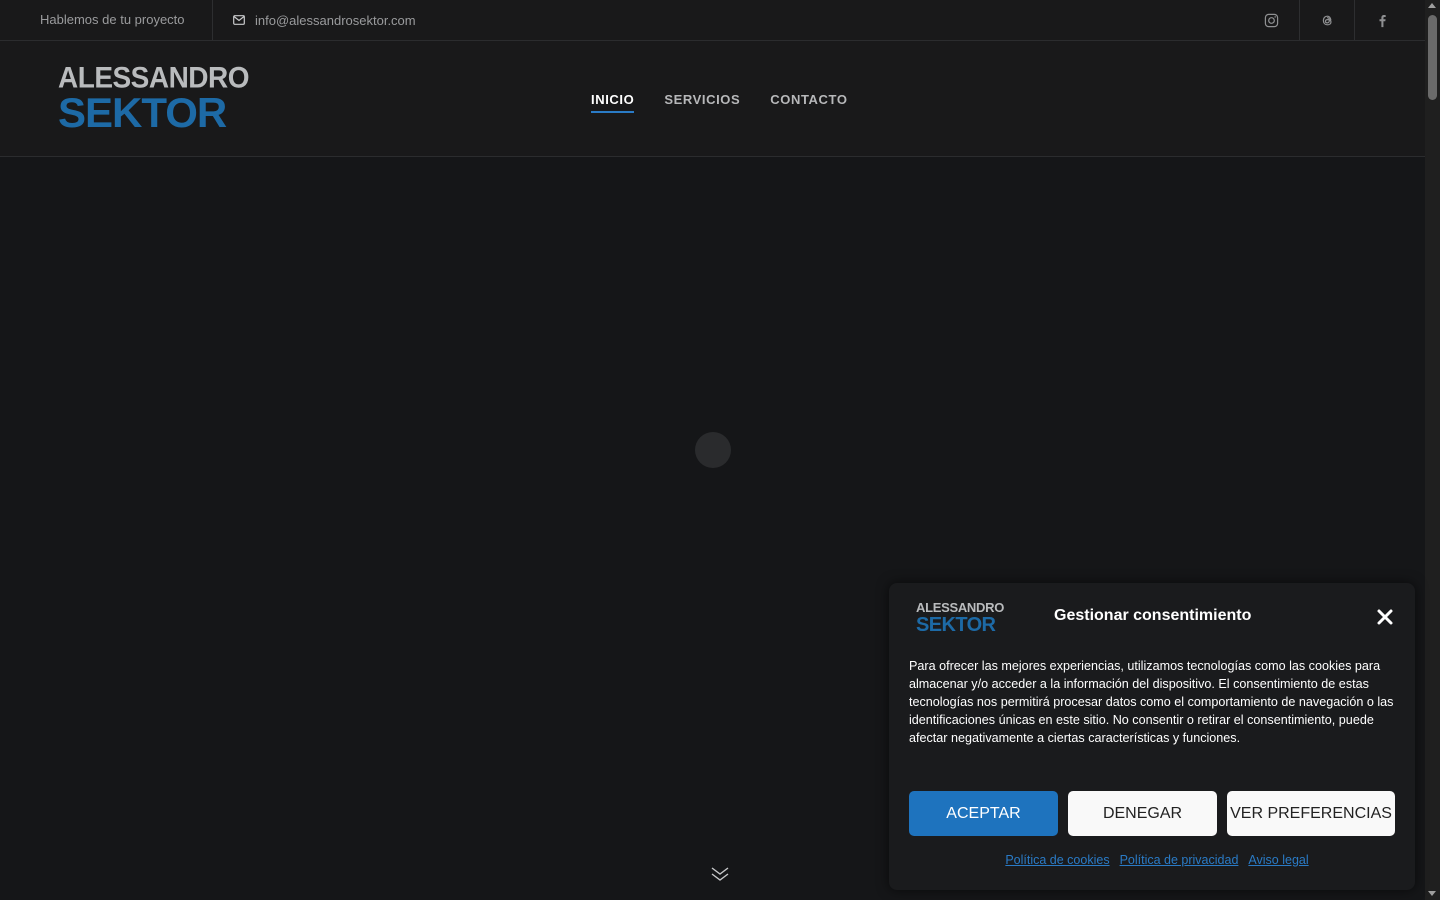  What do you see at coordinates (1432, 450) in the screenshot?
I see `scrollbar` at bounding box center [1432, 450].